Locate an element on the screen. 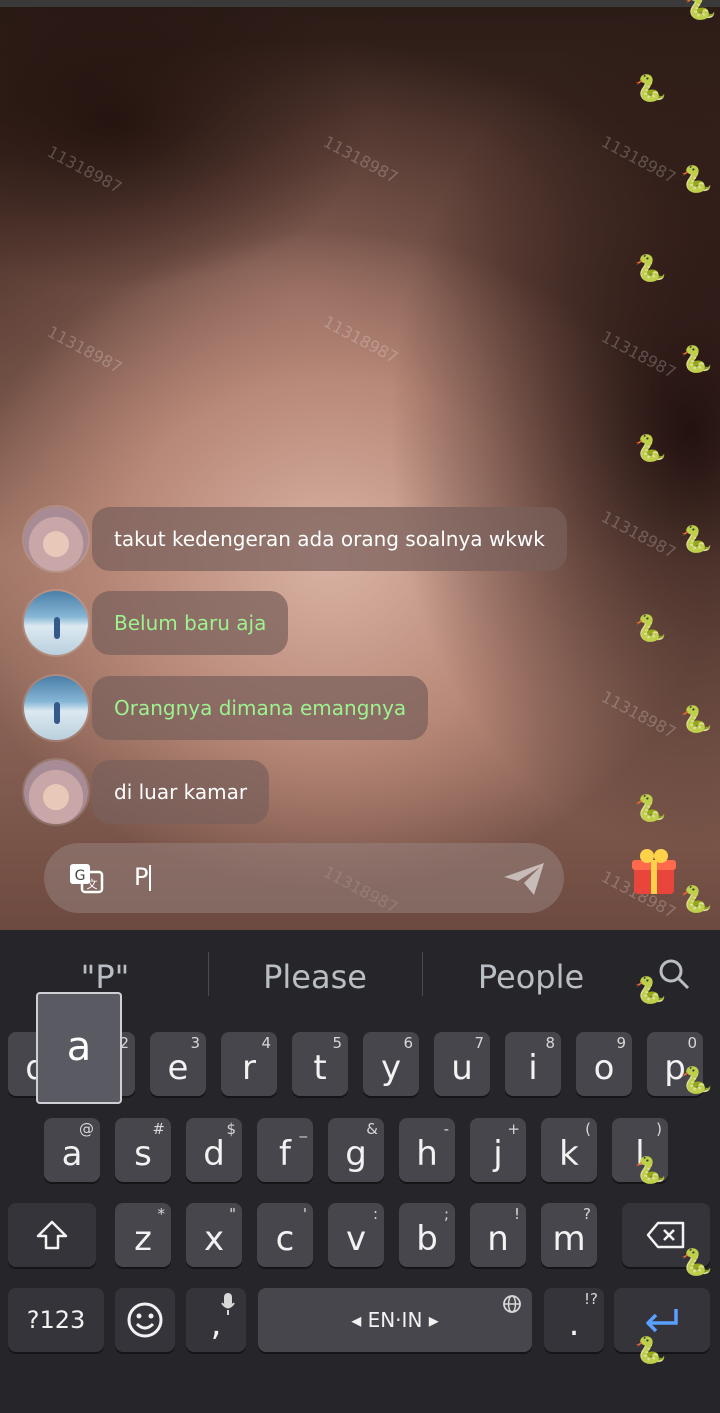  key-hint: * is located at coordinates (161, 1214).